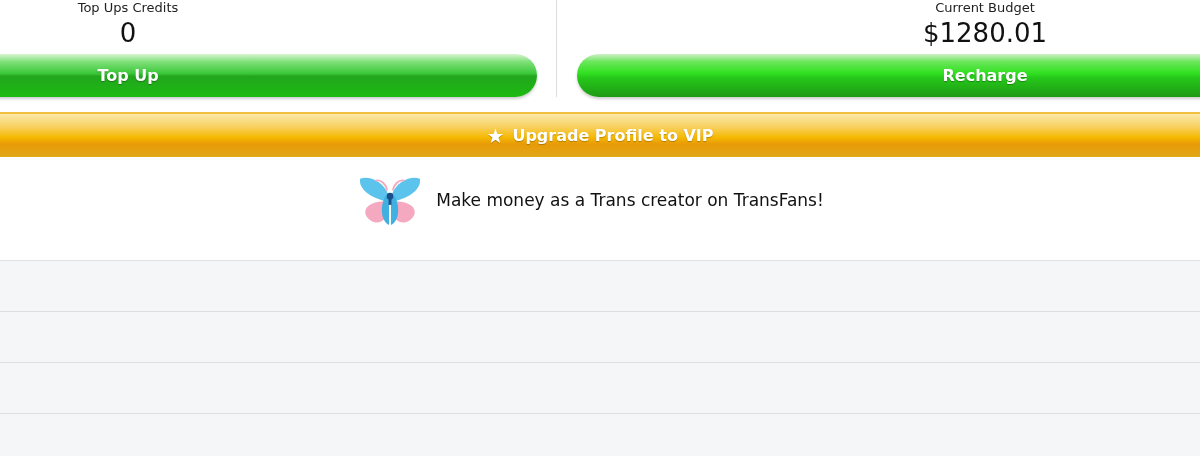  I want to click on upgrade-vip-button: ★ Upgrade Profile to VIP, so click(600, 134).